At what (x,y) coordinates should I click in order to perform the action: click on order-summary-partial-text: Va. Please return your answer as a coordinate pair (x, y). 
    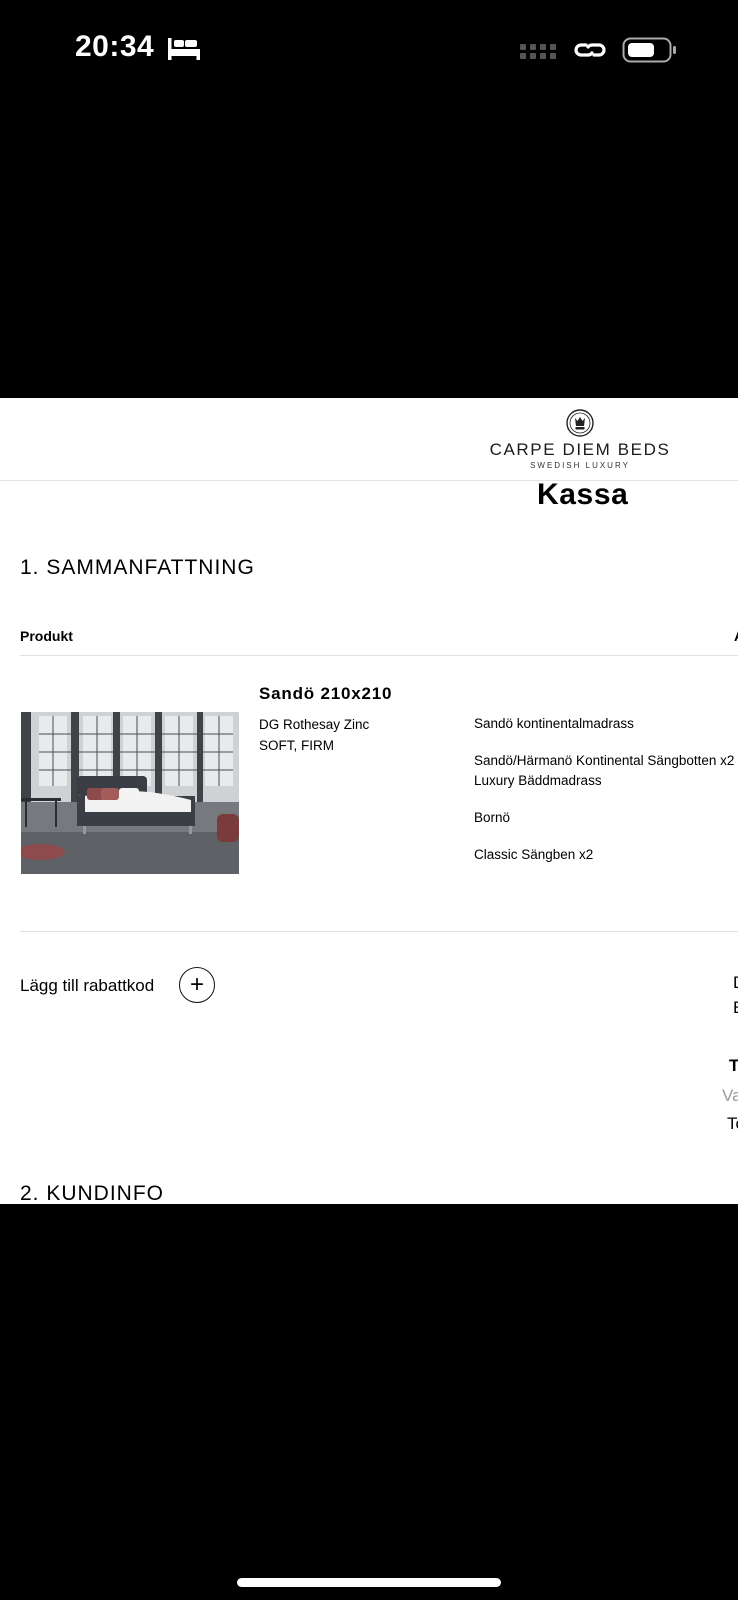
    Looking at the image, I should click on (730, 1095).